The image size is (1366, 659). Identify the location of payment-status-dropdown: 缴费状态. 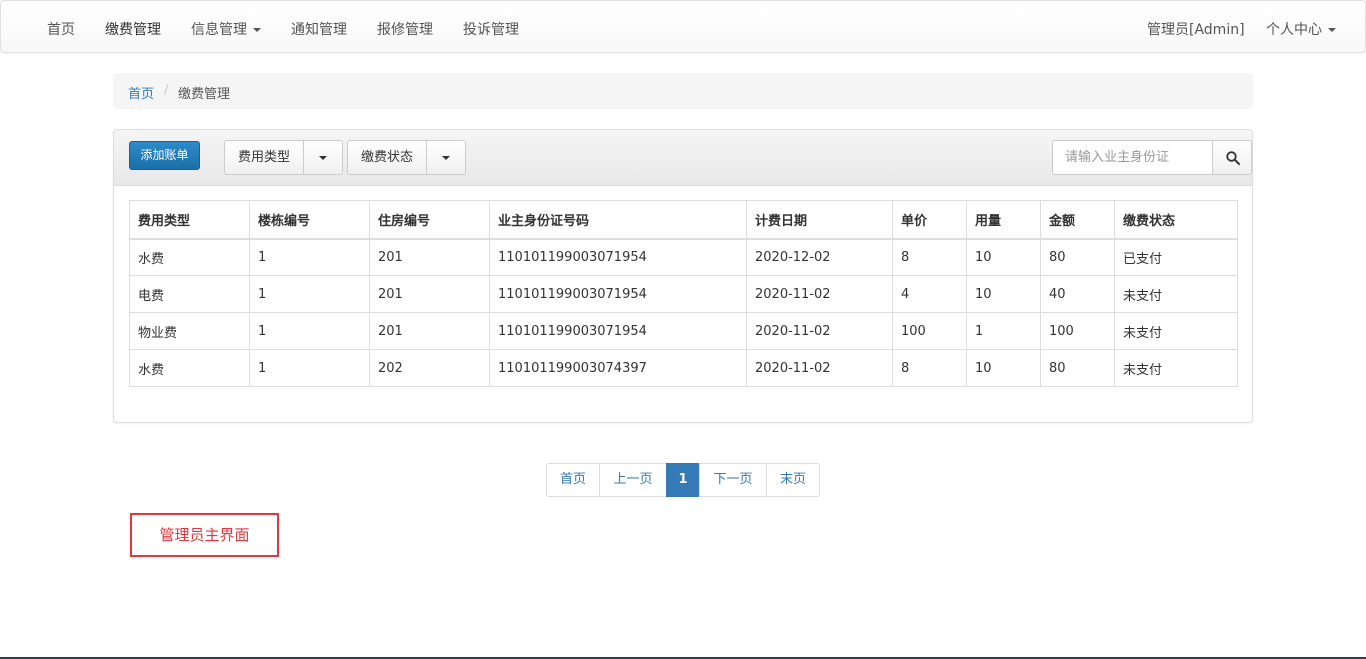
(406, 157).